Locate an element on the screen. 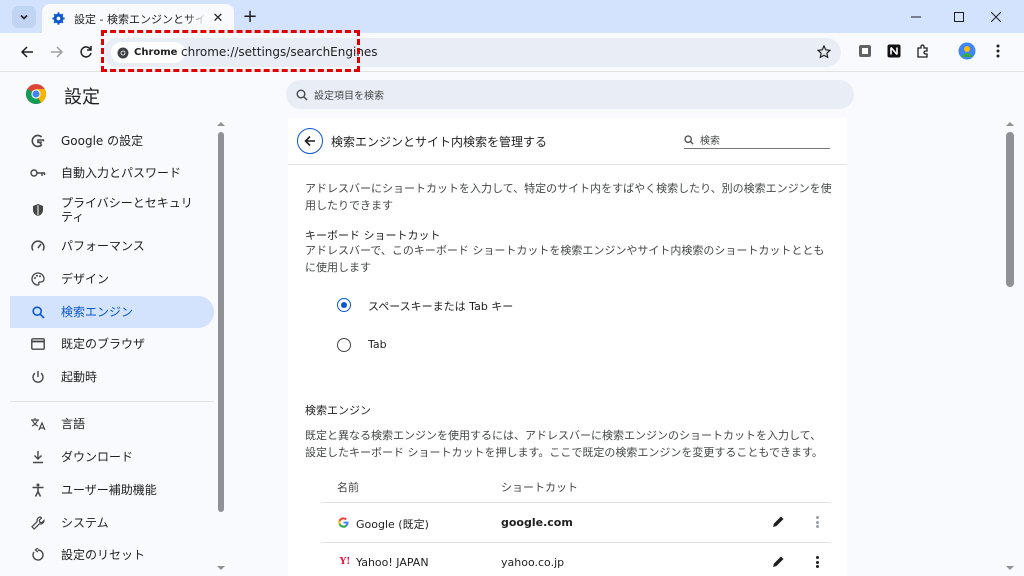 The width and height of the screenshot is (1024, 576). sidebar-item-performance: パフォーマンス is located at coordinates (112, 246).